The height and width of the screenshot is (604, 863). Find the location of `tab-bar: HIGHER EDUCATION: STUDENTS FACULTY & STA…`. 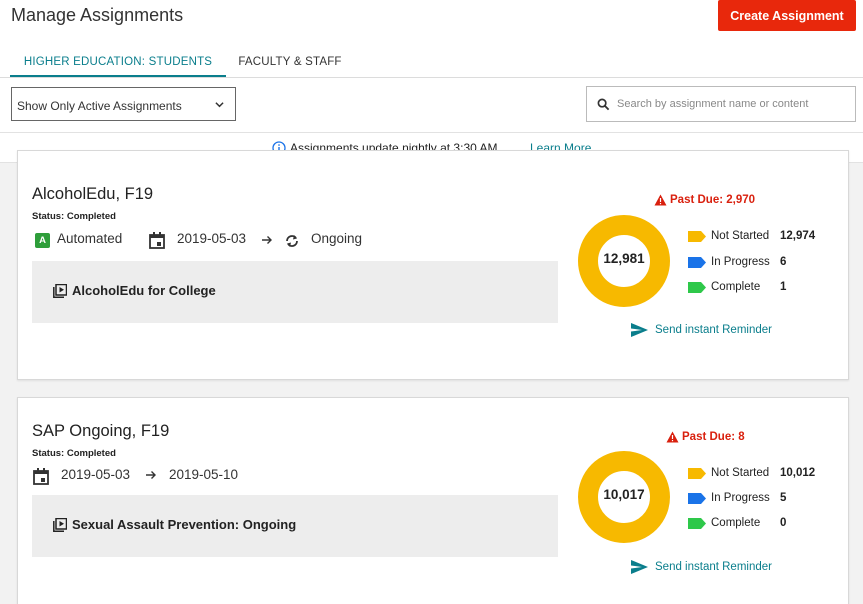

tab-bar: HIGHER EDUCATION: STUDENTS FACULTY & STA… is located at coordinates (431, 63).